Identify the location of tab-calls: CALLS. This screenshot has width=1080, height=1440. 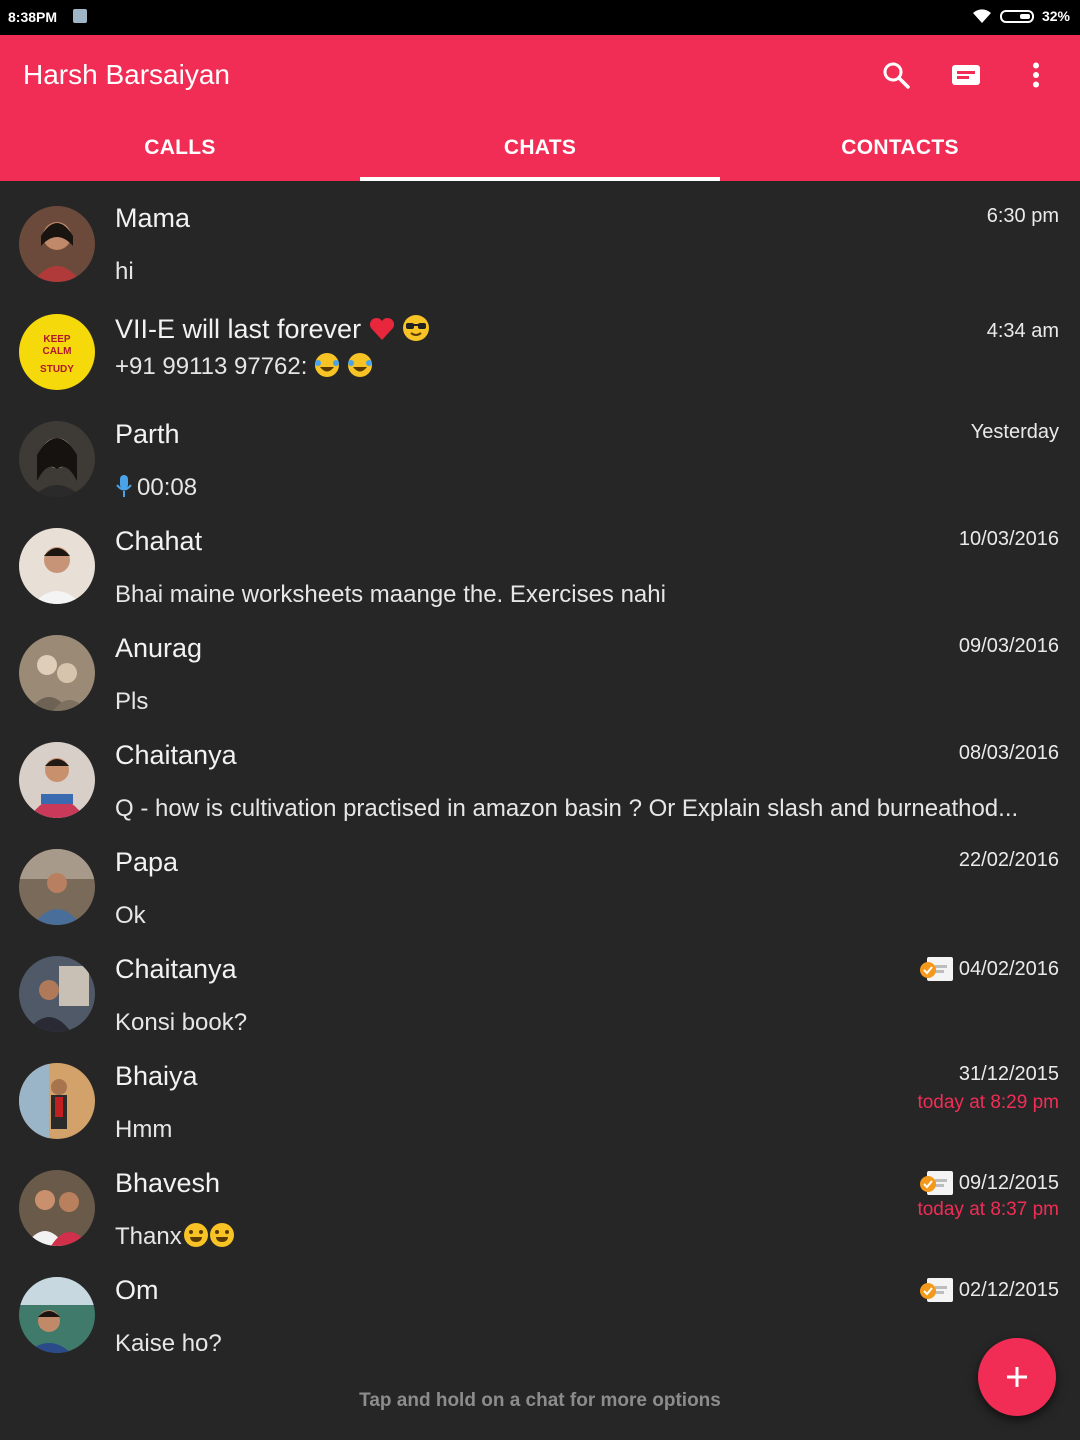
(180, 155).